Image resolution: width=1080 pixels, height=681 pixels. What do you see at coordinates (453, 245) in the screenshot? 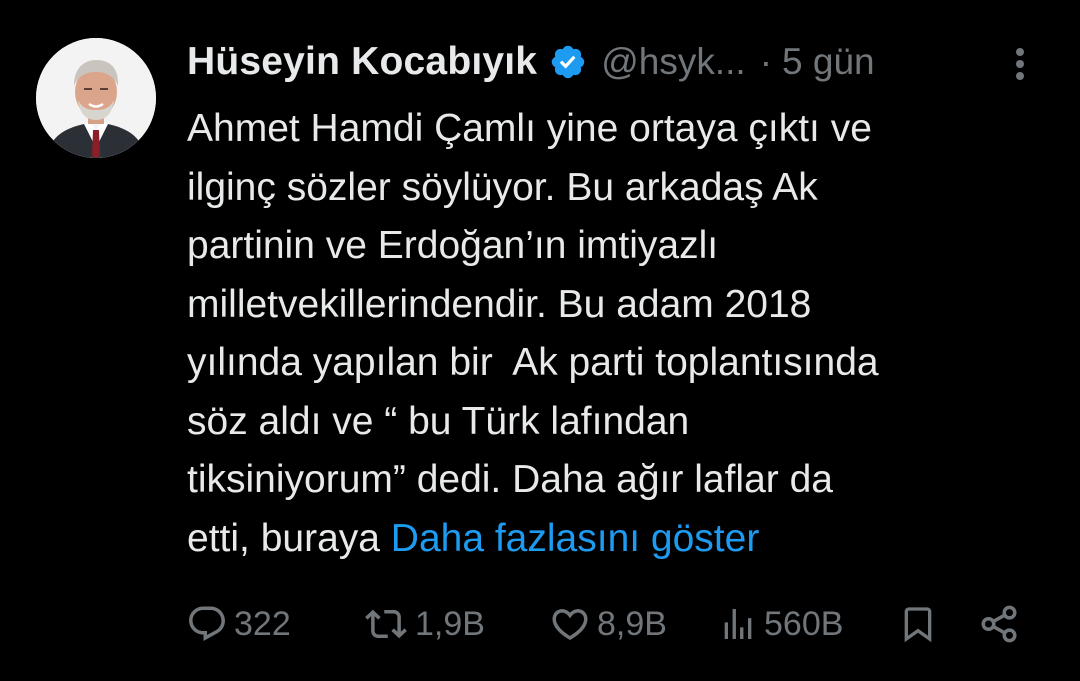
I see `tweet-text-line: partinin ve Erdoğan’ın imtiyazlı` at bounding box center [453, 245].